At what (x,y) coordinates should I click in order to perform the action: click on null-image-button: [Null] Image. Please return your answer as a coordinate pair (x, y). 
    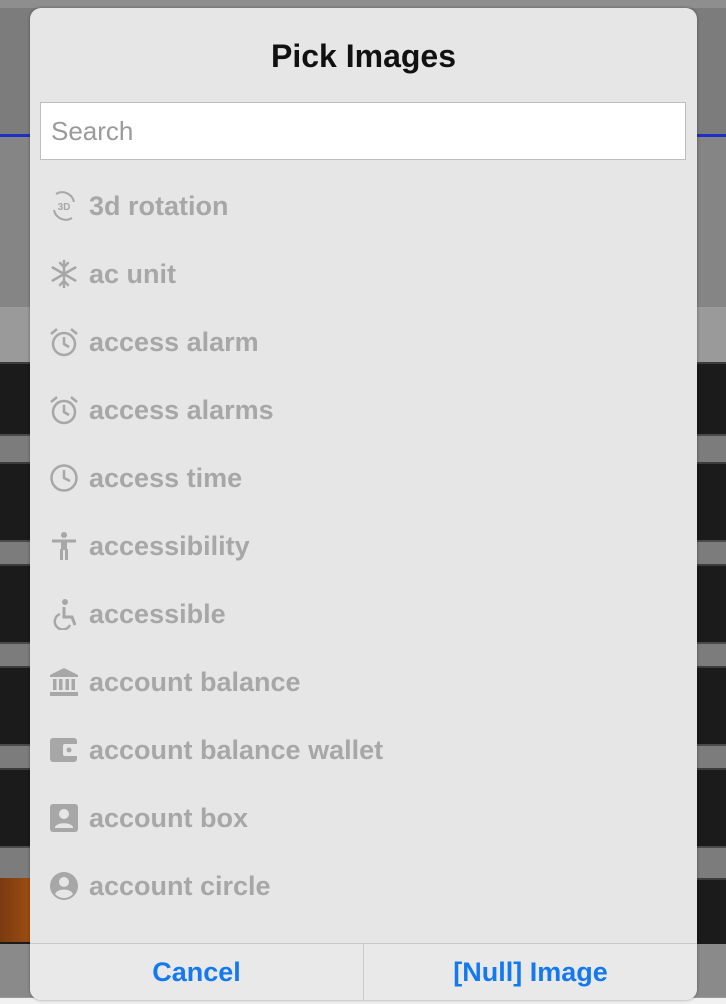
    Looking at the image, I should click on (530, 972).